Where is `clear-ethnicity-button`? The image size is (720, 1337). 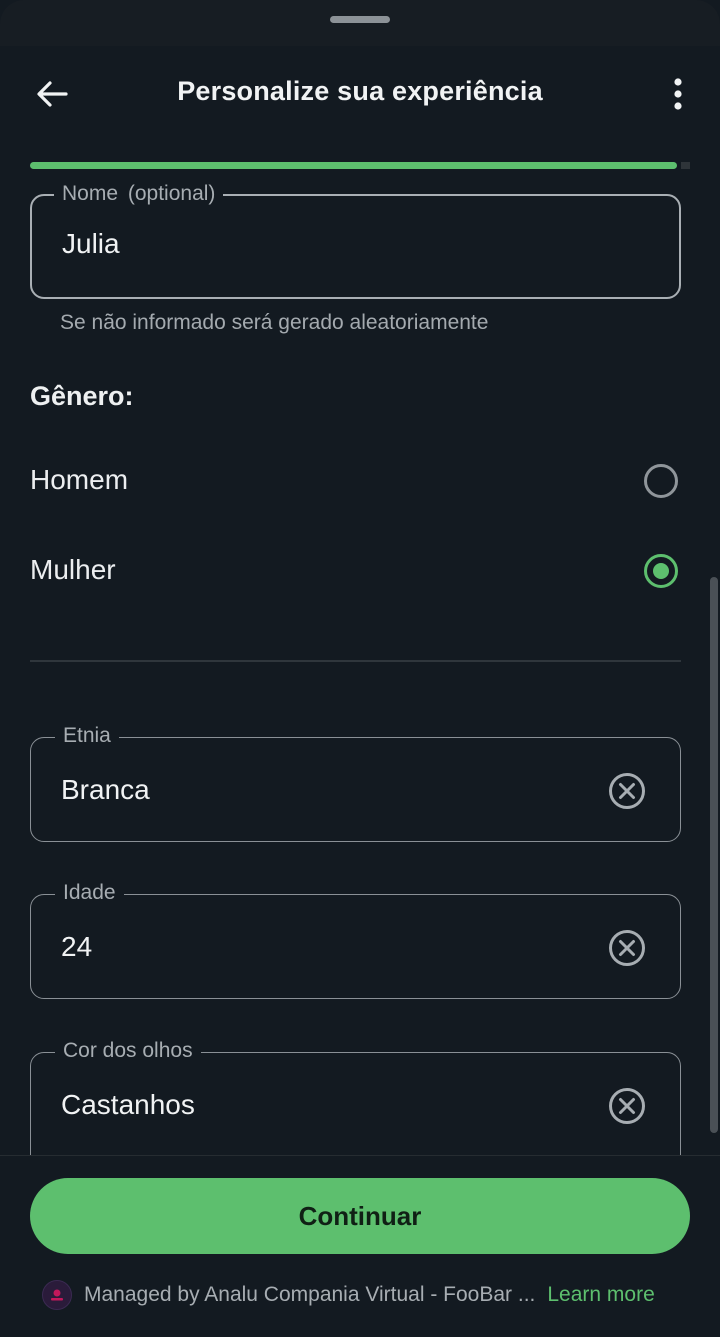 clear-ethnicity-button is located at coordinates (627, 791).